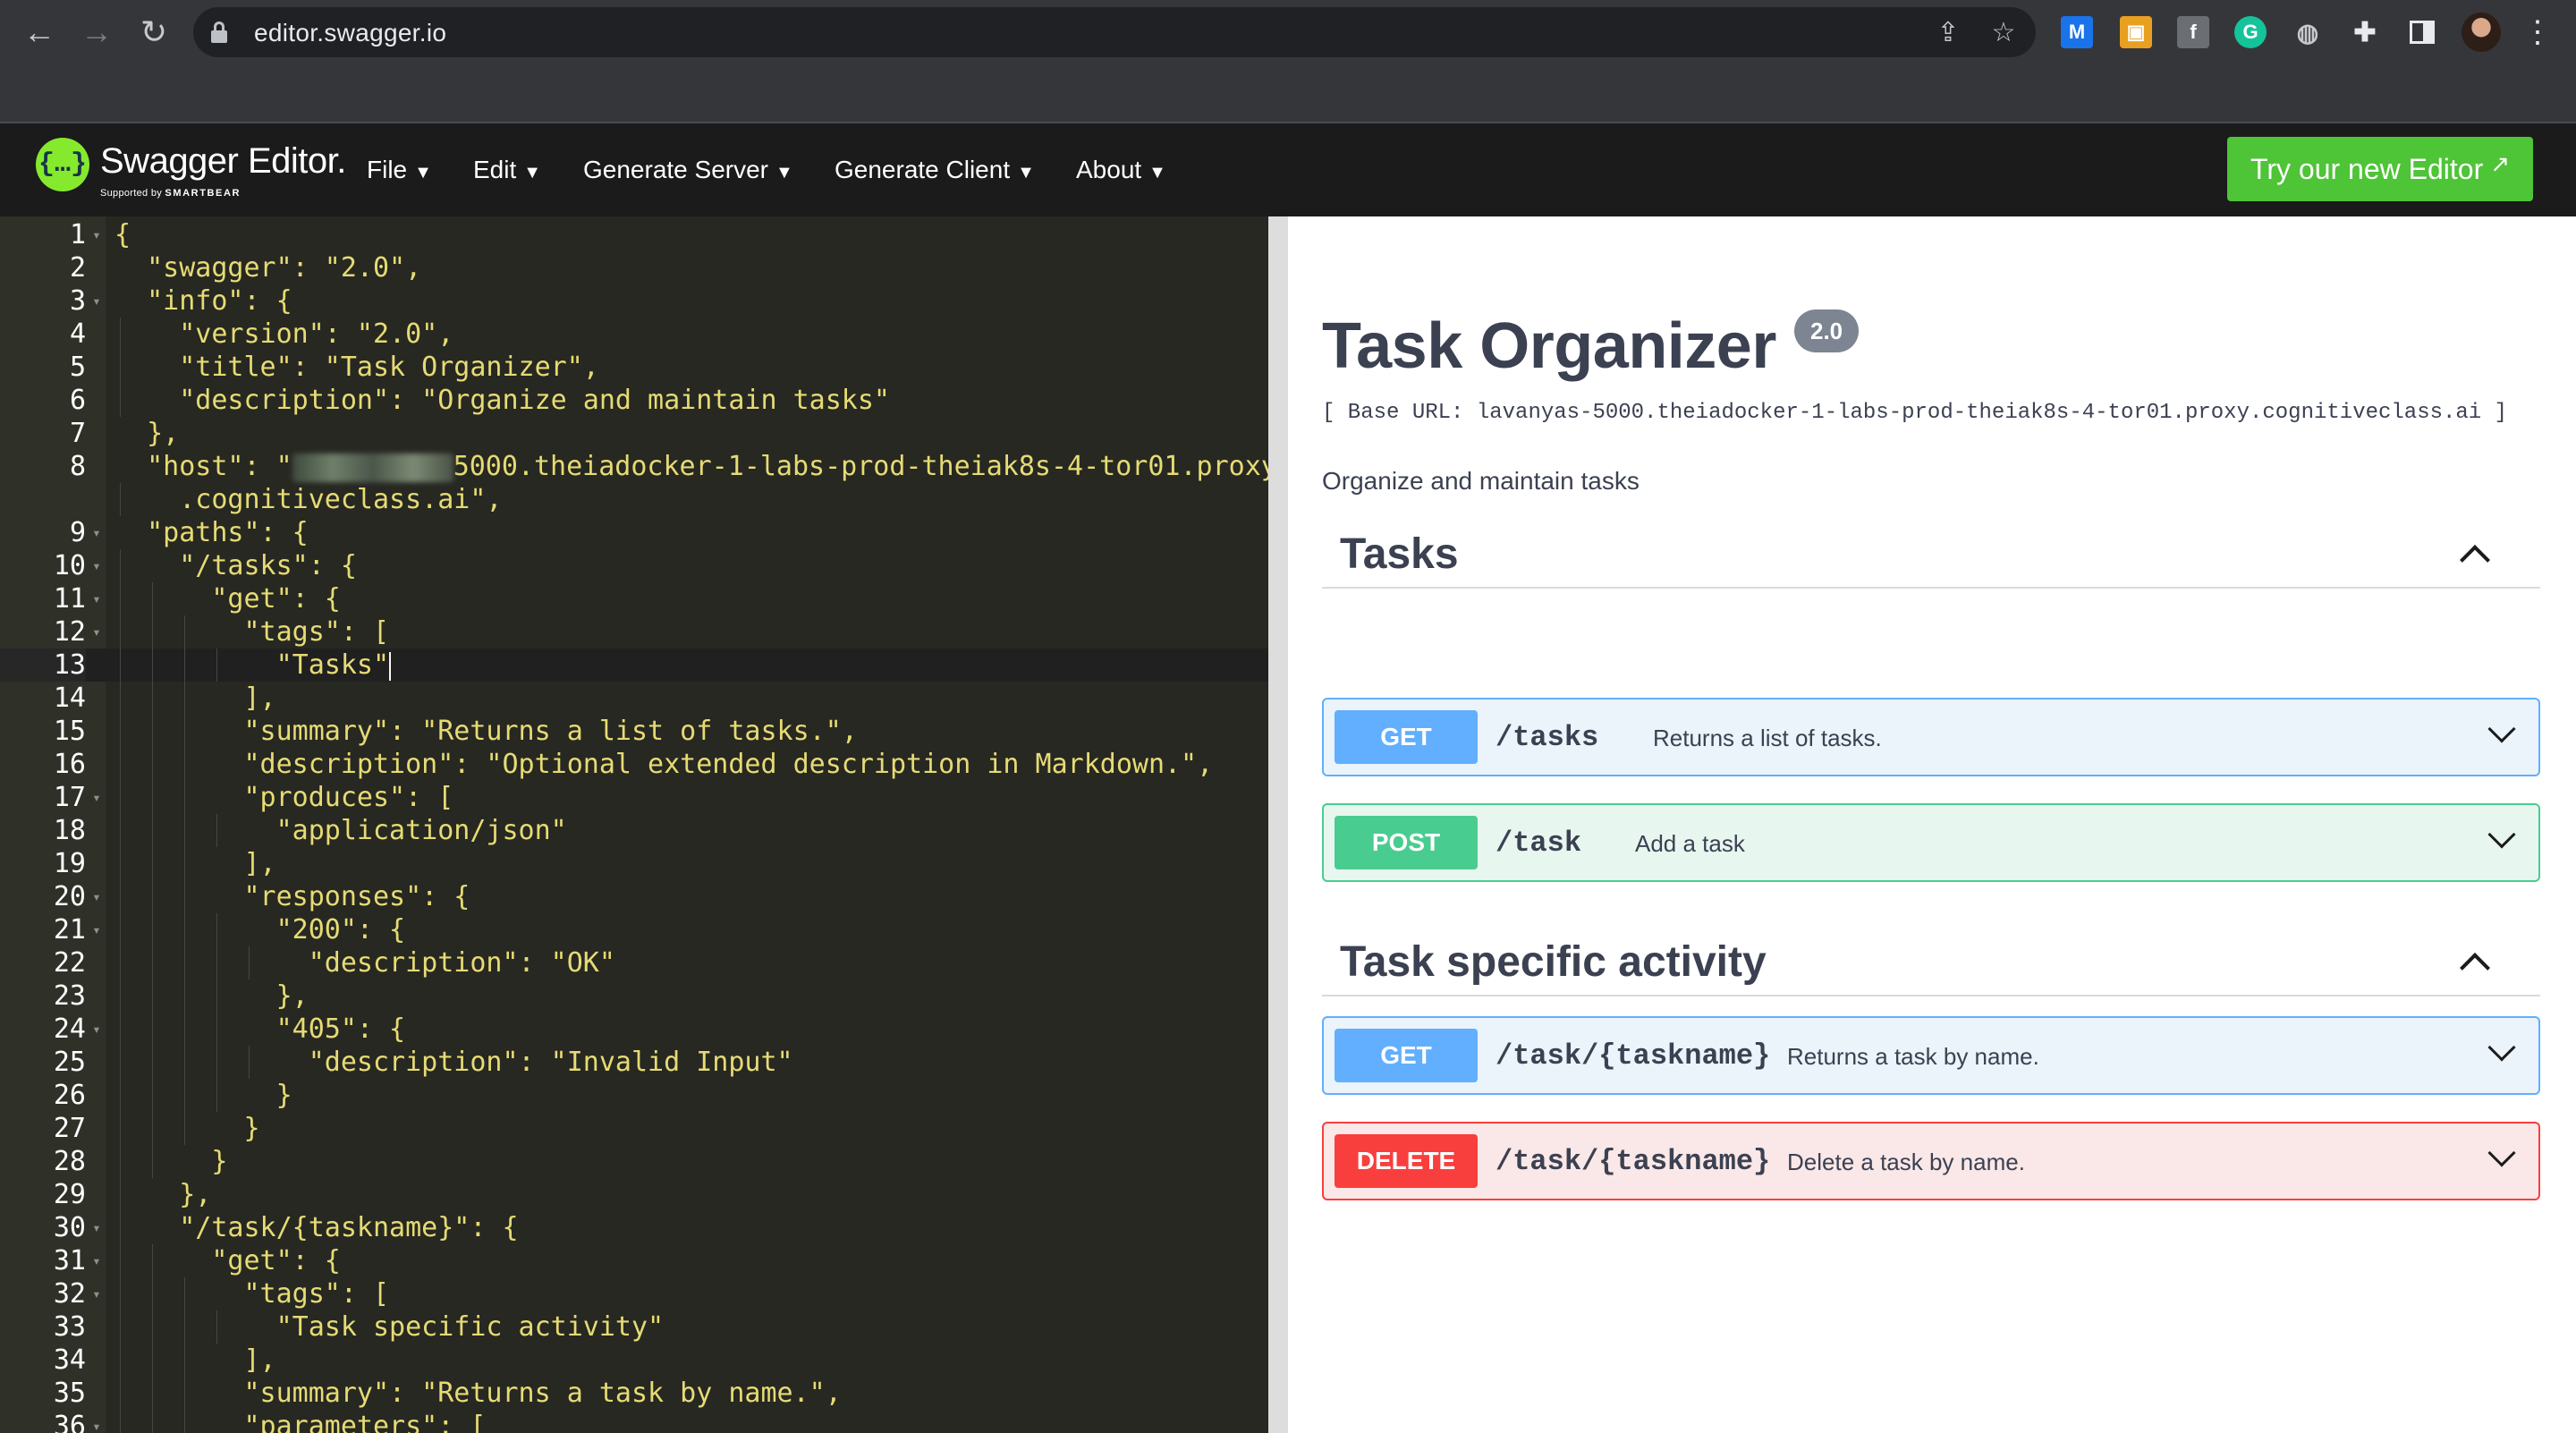  Describe the element at coordinates (634, 1293) in the screenshot. I see `code-line: 32 ▾ "tags": [` at that location.